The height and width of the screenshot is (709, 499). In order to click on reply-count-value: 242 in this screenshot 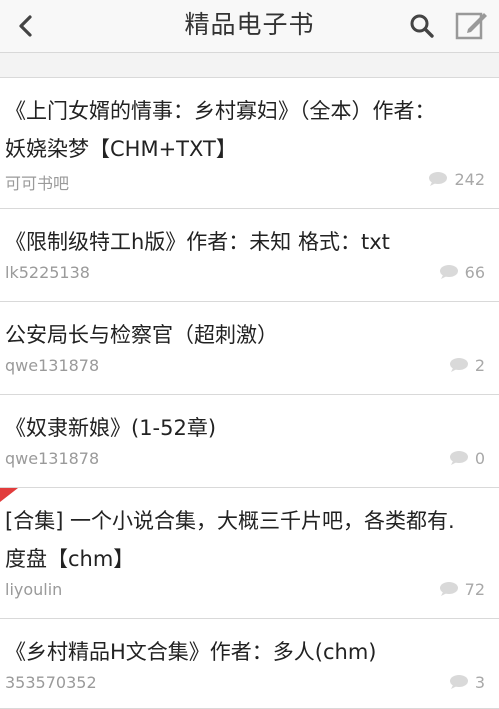, I will do `click(469, 179)`.